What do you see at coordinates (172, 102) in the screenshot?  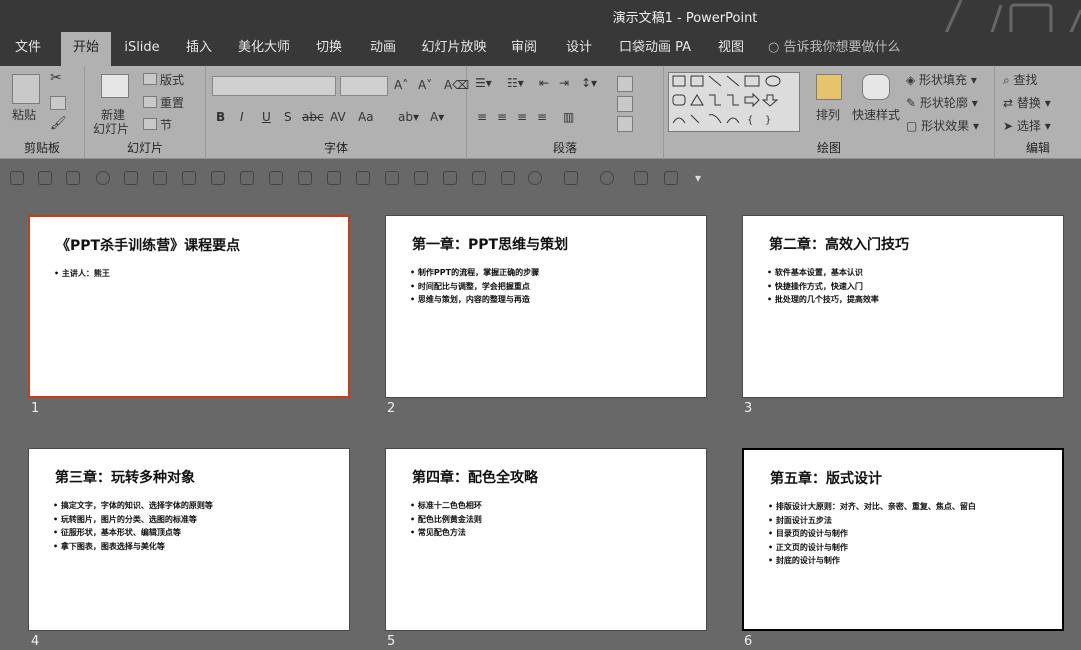 I see `reset-button: 重置` at bounding box center [172, 102].